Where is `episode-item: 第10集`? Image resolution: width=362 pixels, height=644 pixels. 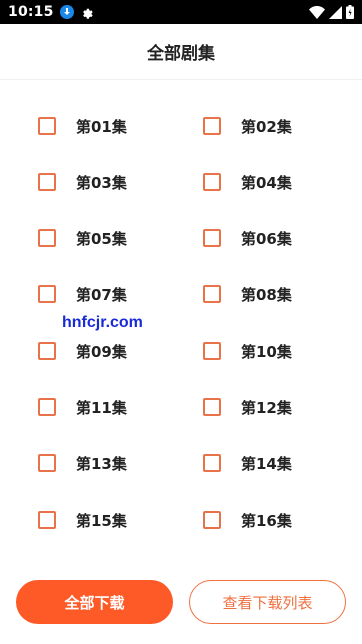
episode-item: 第10集 is located at coordinates (273, 351).